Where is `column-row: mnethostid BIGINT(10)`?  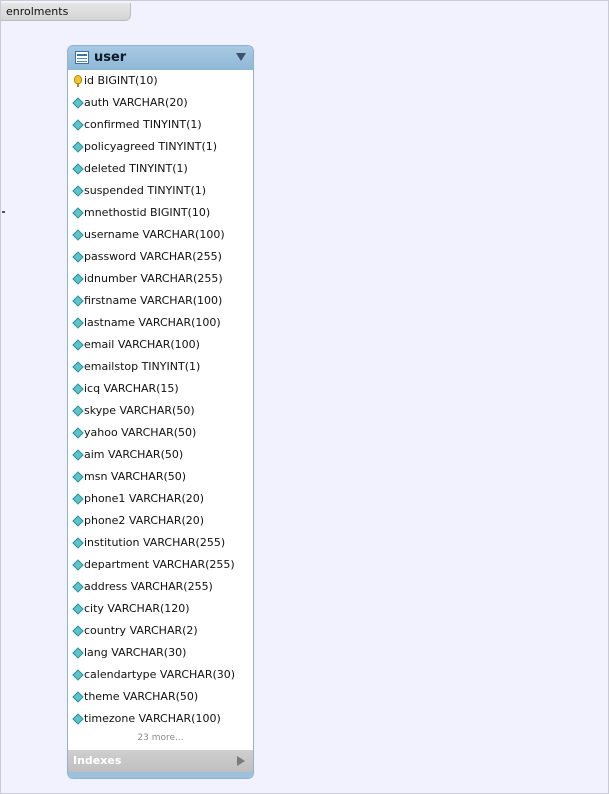 column-row: mnethostid BIGINT(10) is located at coordinates (160, 213).